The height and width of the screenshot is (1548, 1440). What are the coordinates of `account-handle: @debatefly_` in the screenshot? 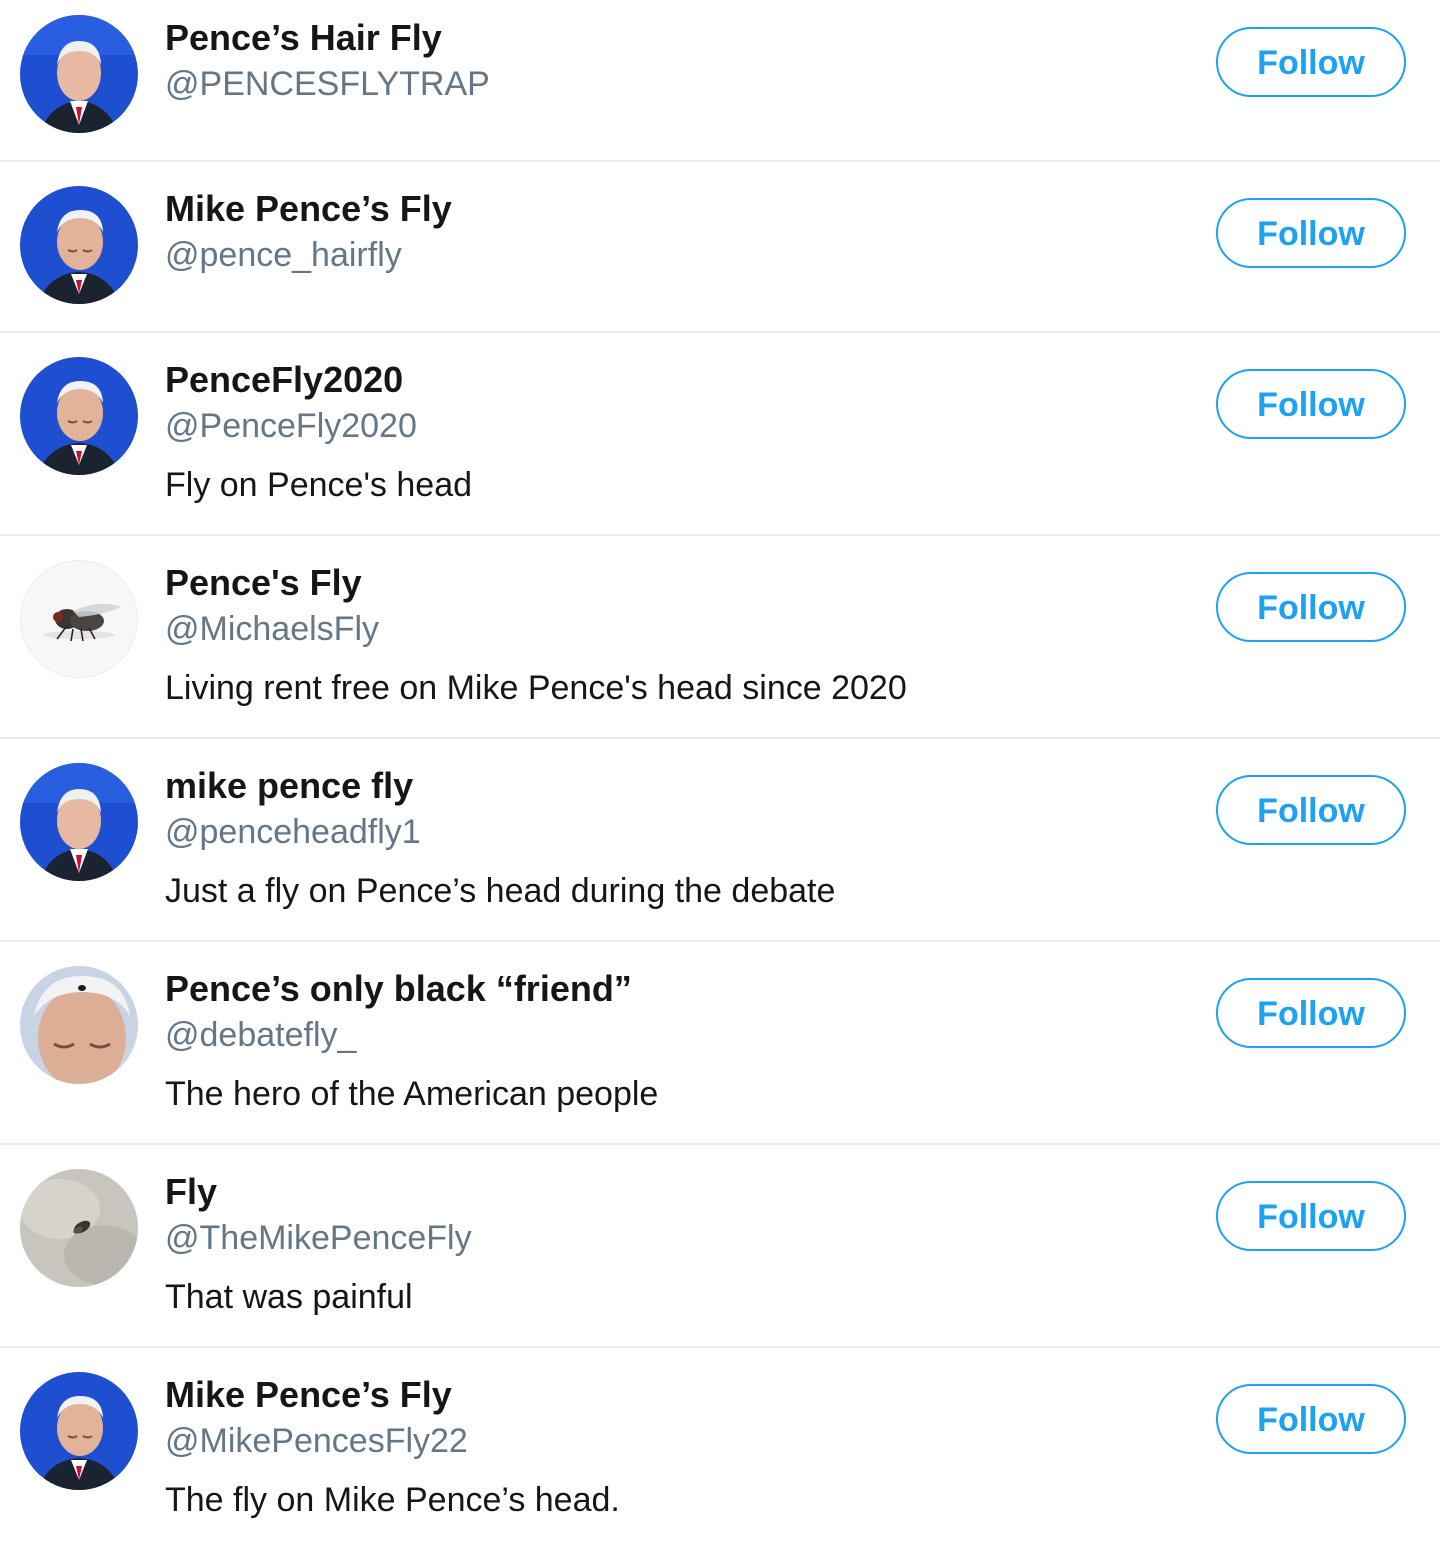 It's located at (261, 1035).